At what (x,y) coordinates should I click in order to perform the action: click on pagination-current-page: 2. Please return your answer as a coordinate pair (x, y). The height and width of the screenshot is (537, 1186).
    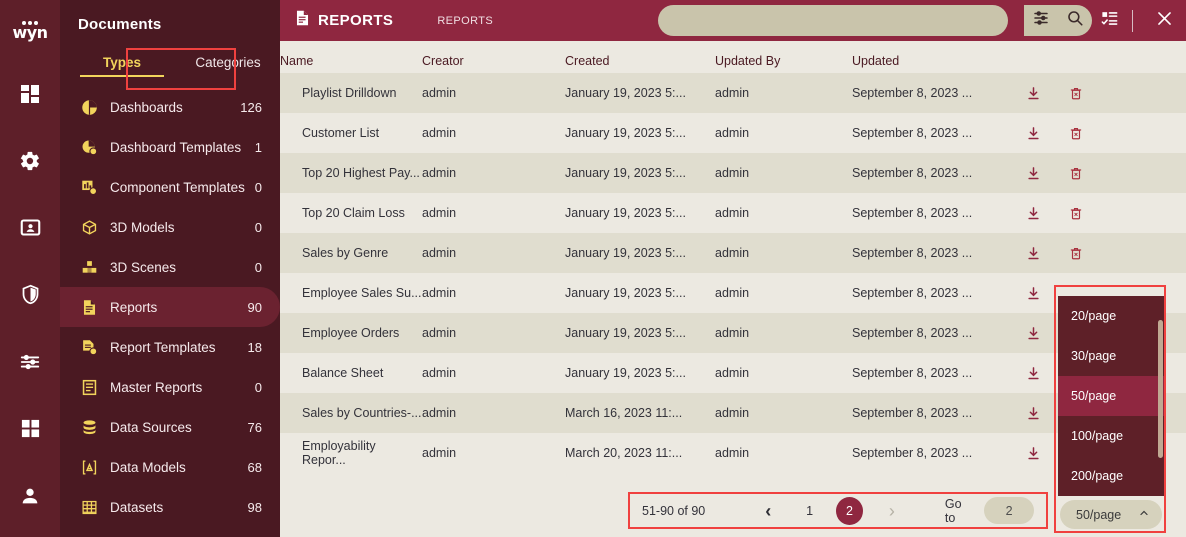
    Looking at the image, I should click on (849, 510).